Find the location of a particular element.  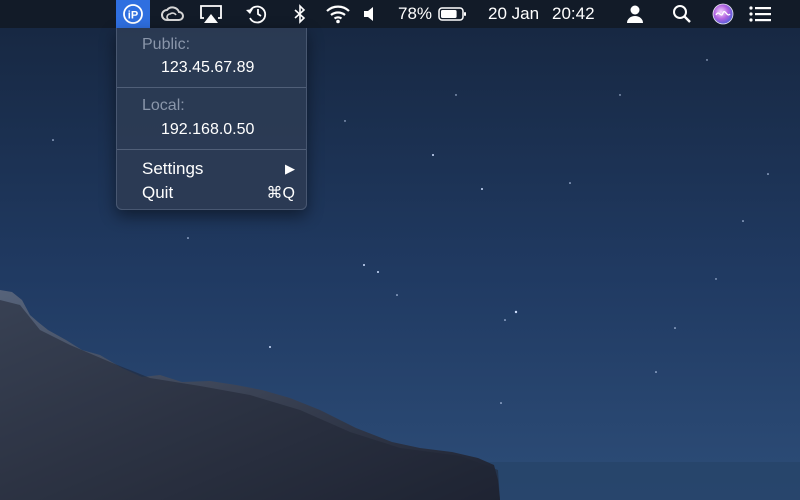

search-icon is located at coordinates (682, 14).